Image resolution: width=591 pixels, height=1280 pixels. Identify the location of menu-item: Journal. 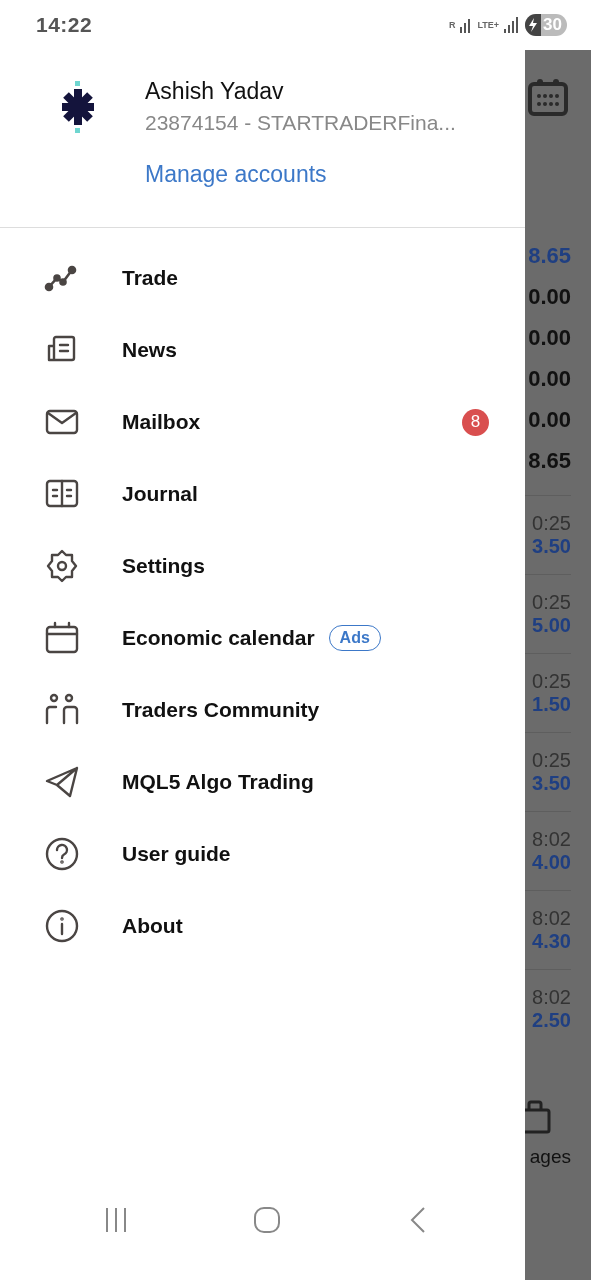
(262, 494).